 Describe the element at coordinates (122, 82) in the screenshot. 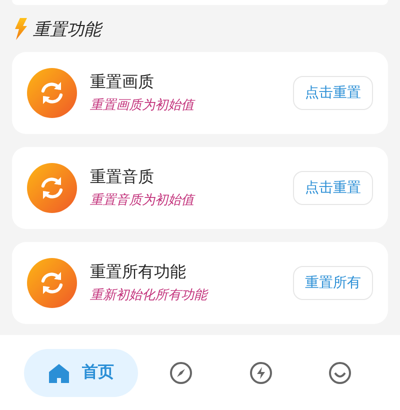

I see `item-title: 重置画质` at that location.